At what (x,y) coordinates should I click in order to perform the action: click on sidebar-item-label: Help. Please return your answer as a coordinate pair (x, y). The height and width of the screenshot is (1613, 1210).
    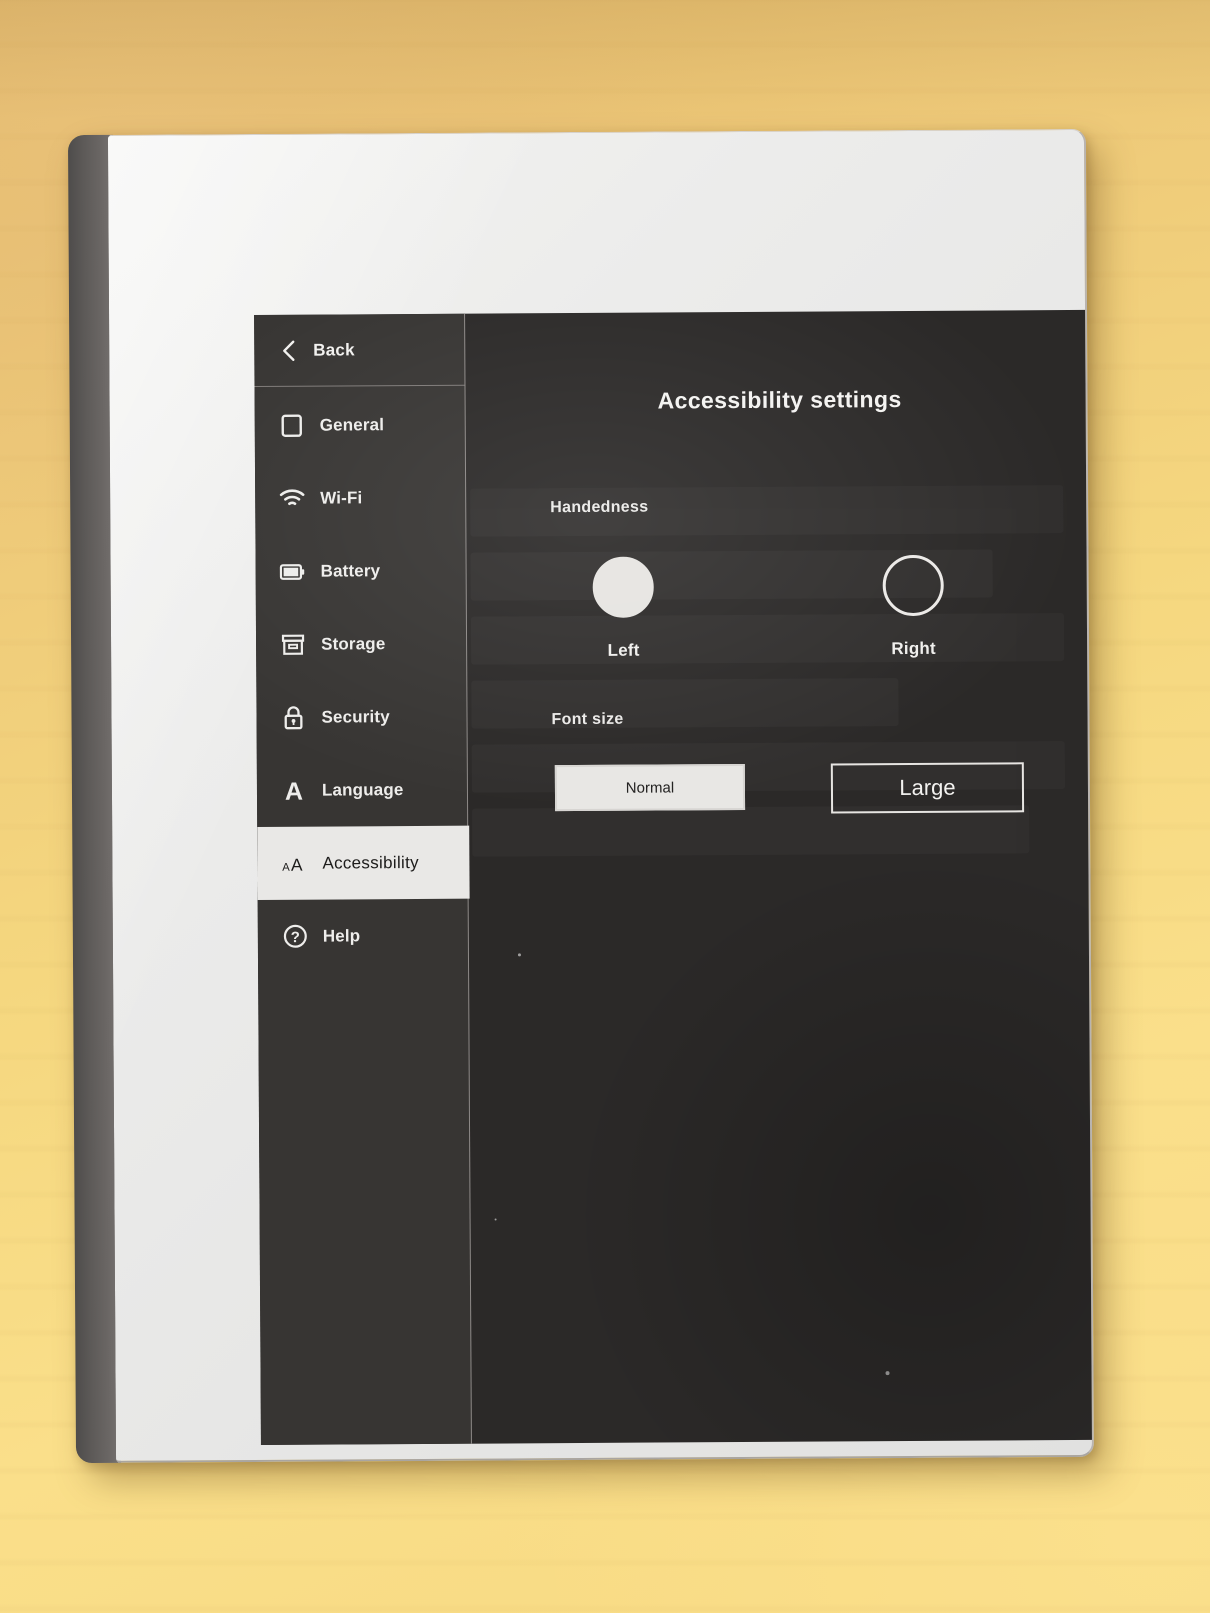
    Looking at the image, I should click on (341, 935).